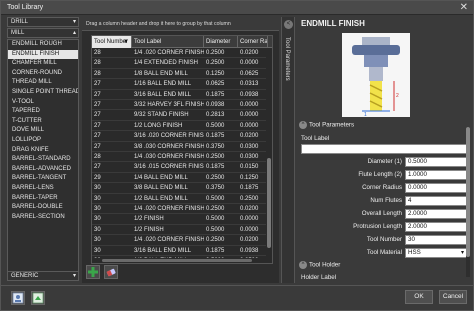  I want to click on add-tool-button, so click(93, 272).